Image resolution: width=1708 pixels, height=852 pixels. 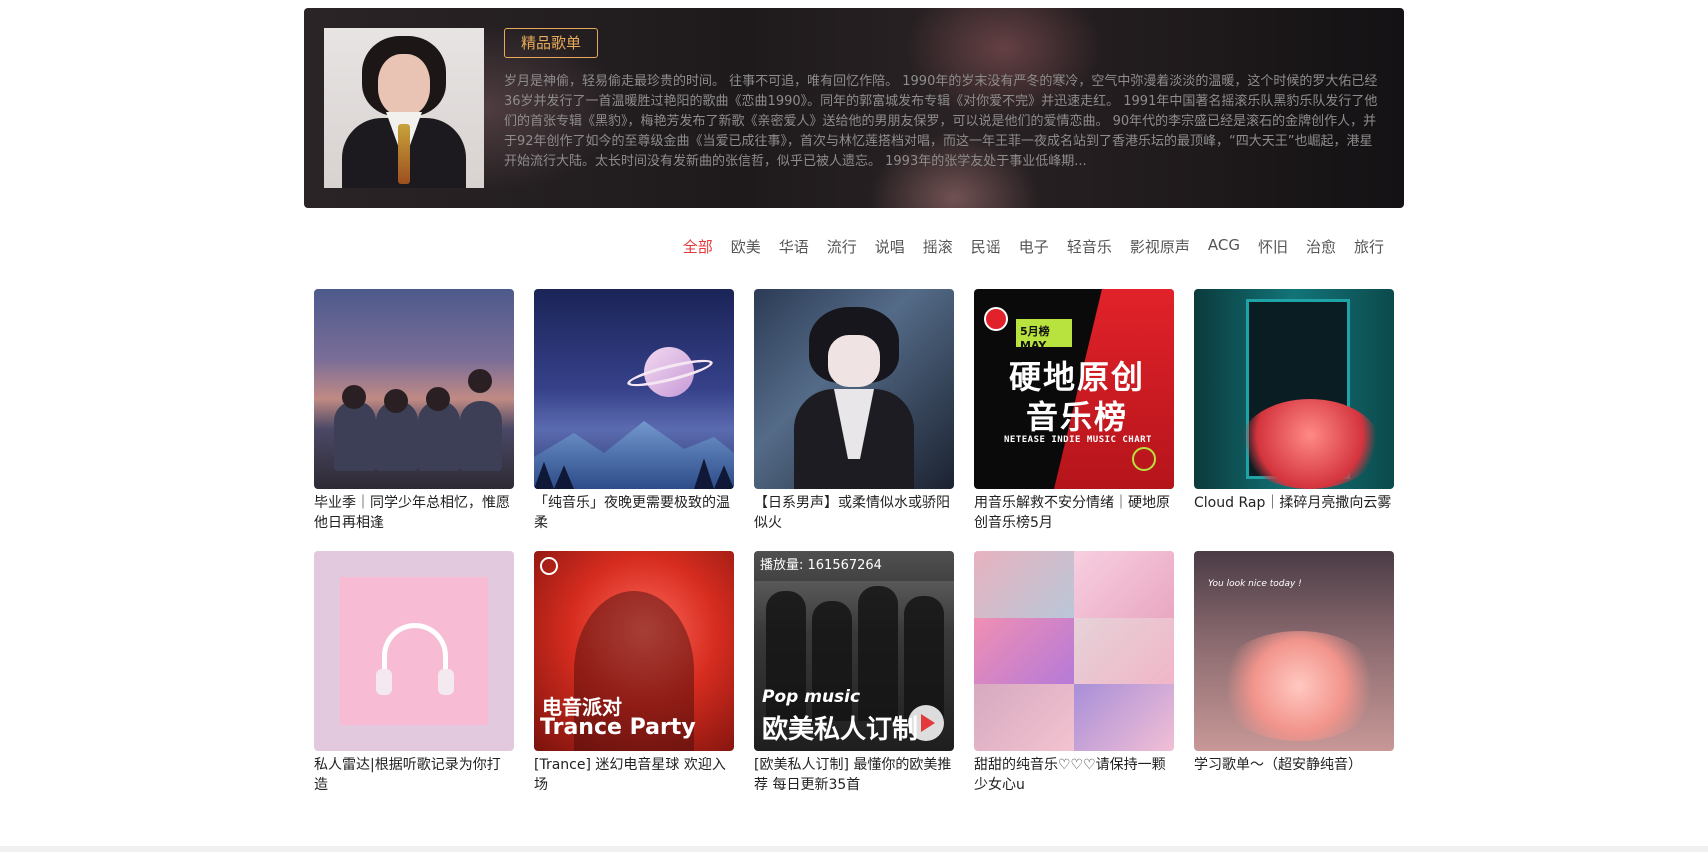 I want to click on playlist-title: [欧美私人订制] 最懂你的欧美推荐 每日更新35首, so click(x=854, y=775).